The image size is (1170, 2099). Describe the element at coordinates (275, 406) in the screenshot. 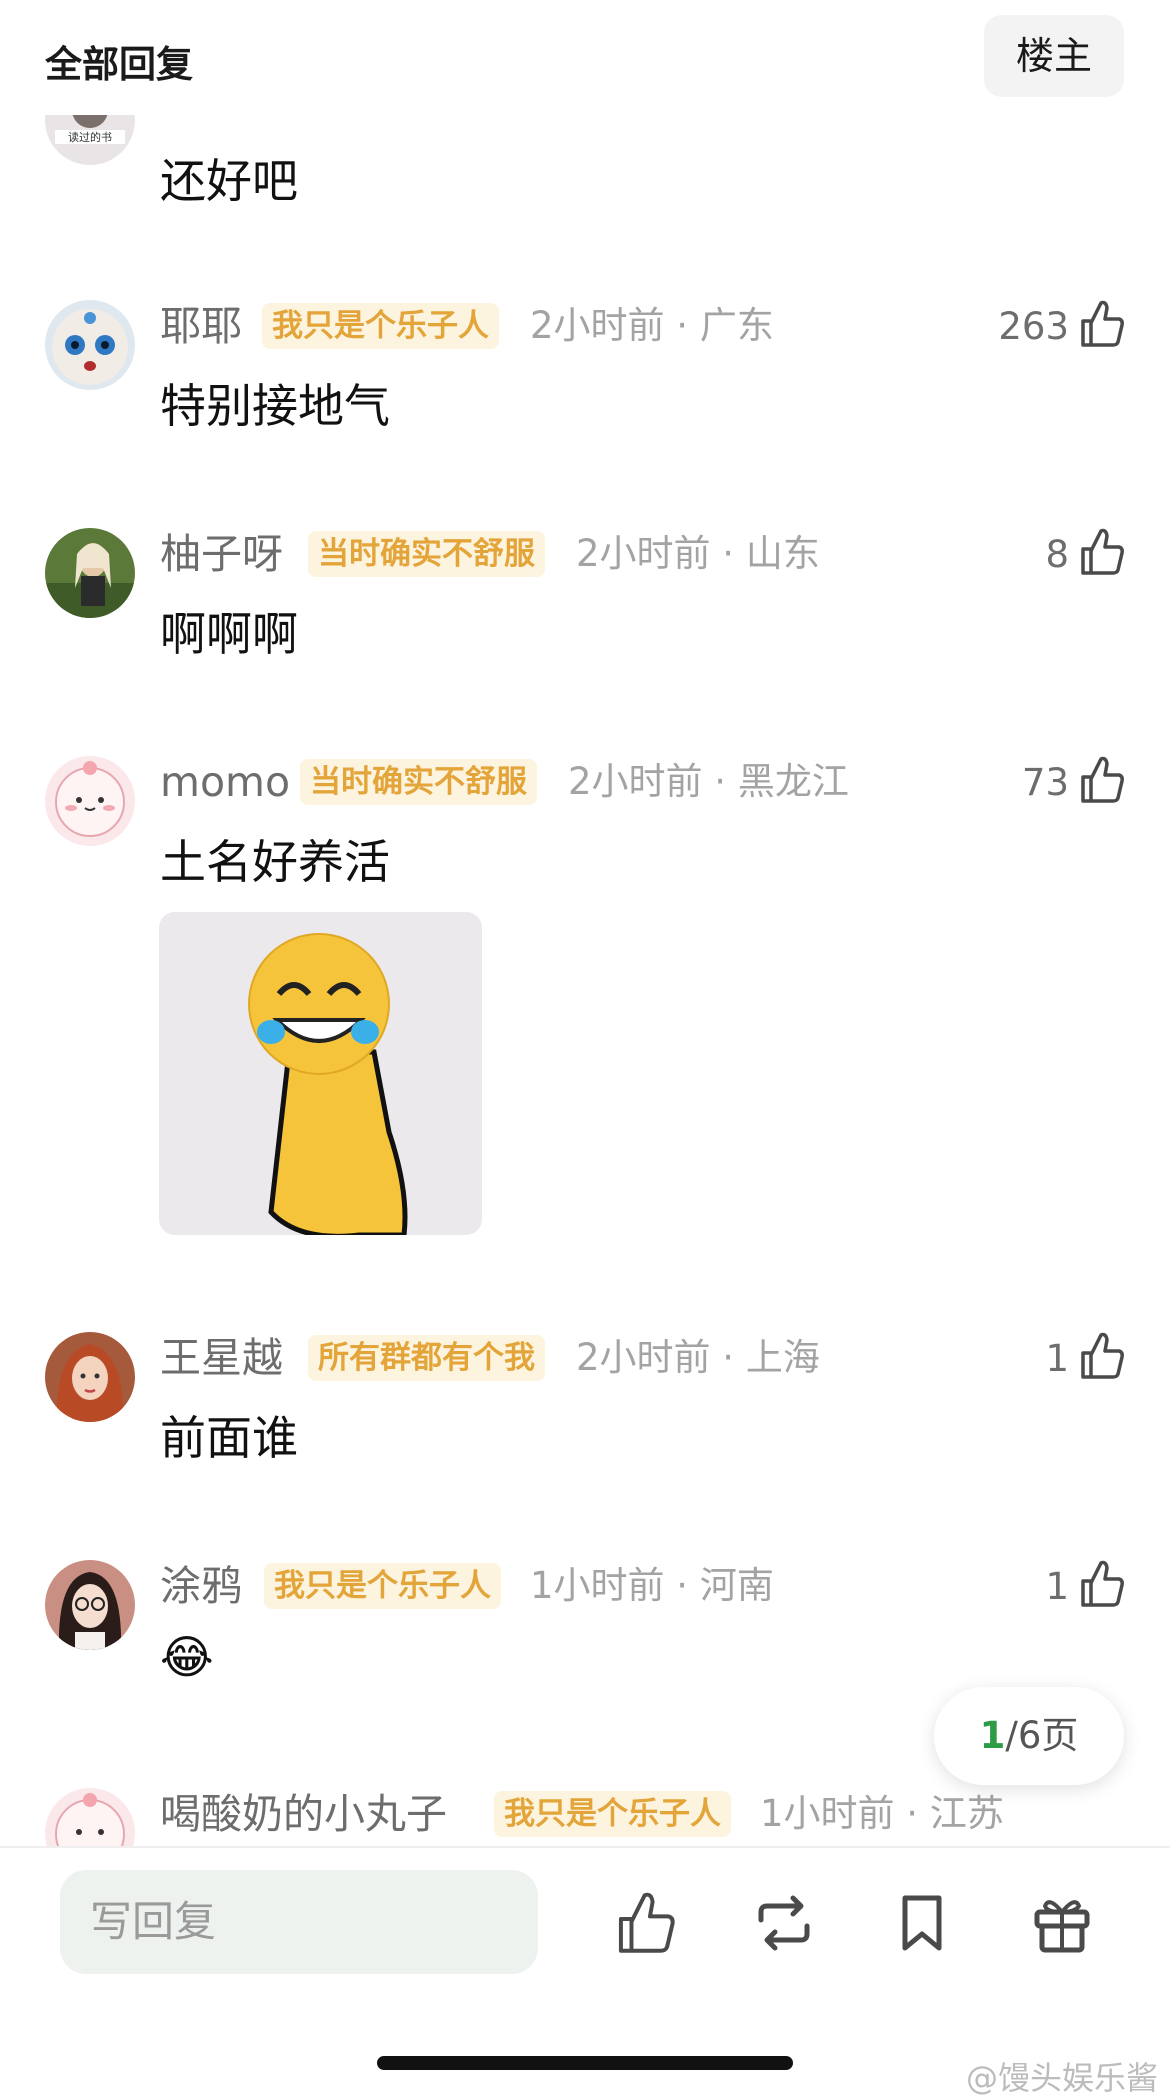

I see `comment-text: 特别接地气` at that location.